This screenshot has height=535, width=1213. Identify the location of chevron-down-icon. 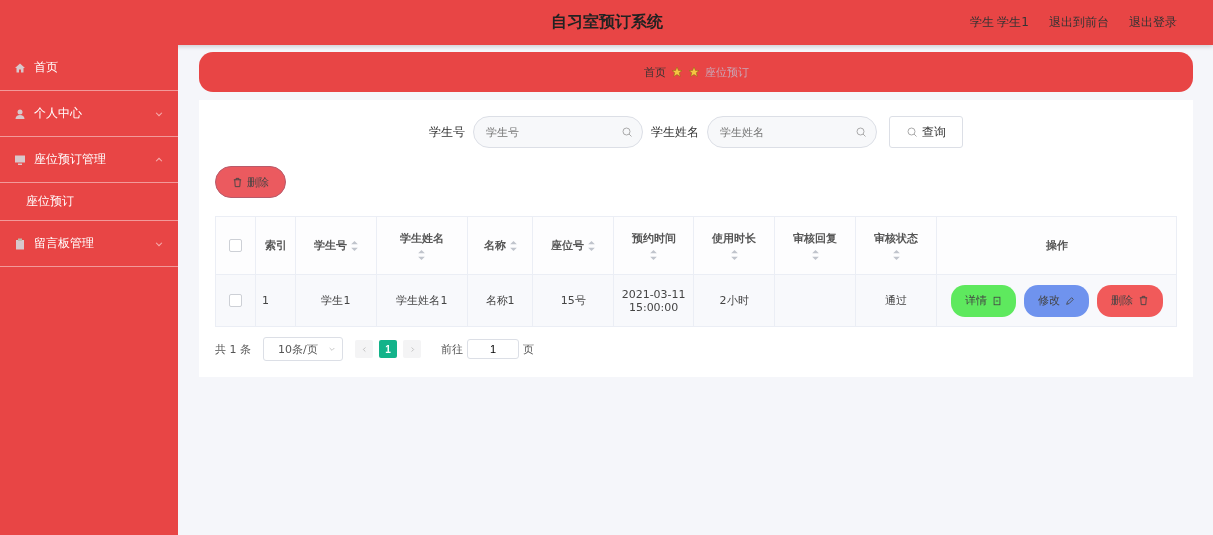
(332, 349).